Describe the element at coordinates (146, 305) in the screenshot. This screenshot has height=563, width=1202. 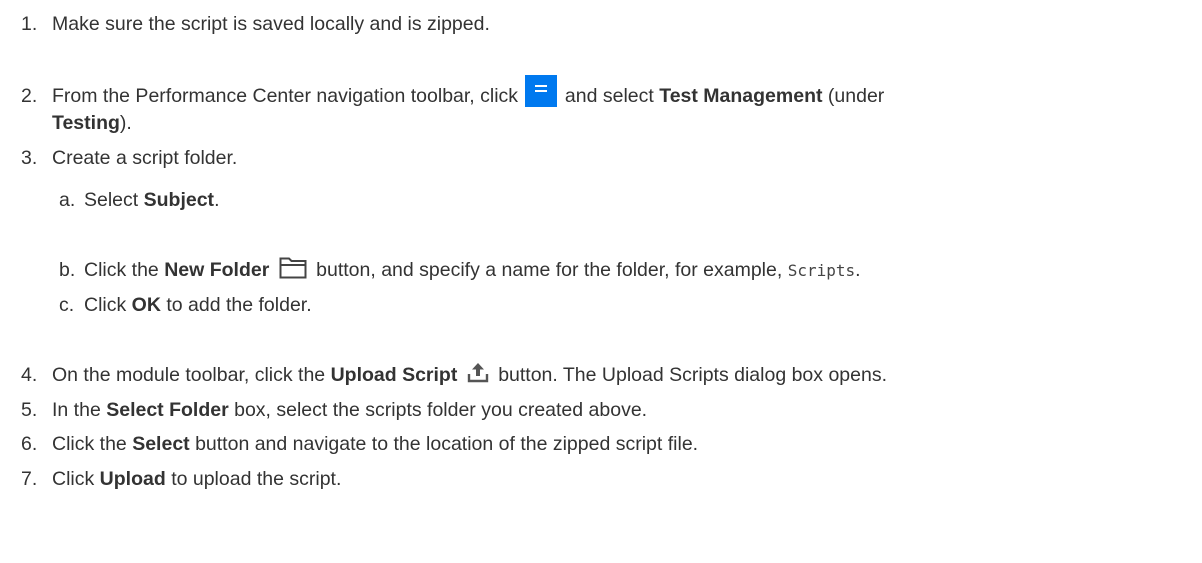
I see `substep-bold: OK` at that location.